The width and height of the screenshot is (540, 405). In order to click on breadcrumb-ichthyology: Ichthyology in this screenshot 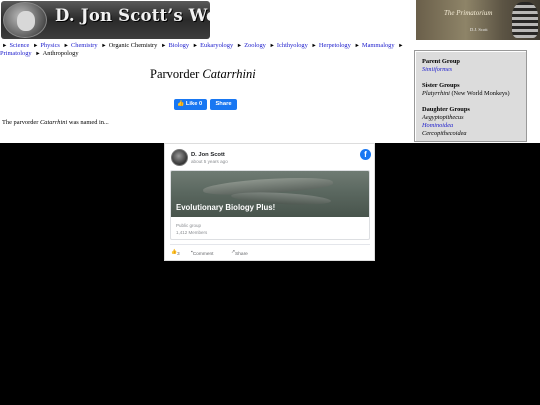, I will do `click(292, 45)`.